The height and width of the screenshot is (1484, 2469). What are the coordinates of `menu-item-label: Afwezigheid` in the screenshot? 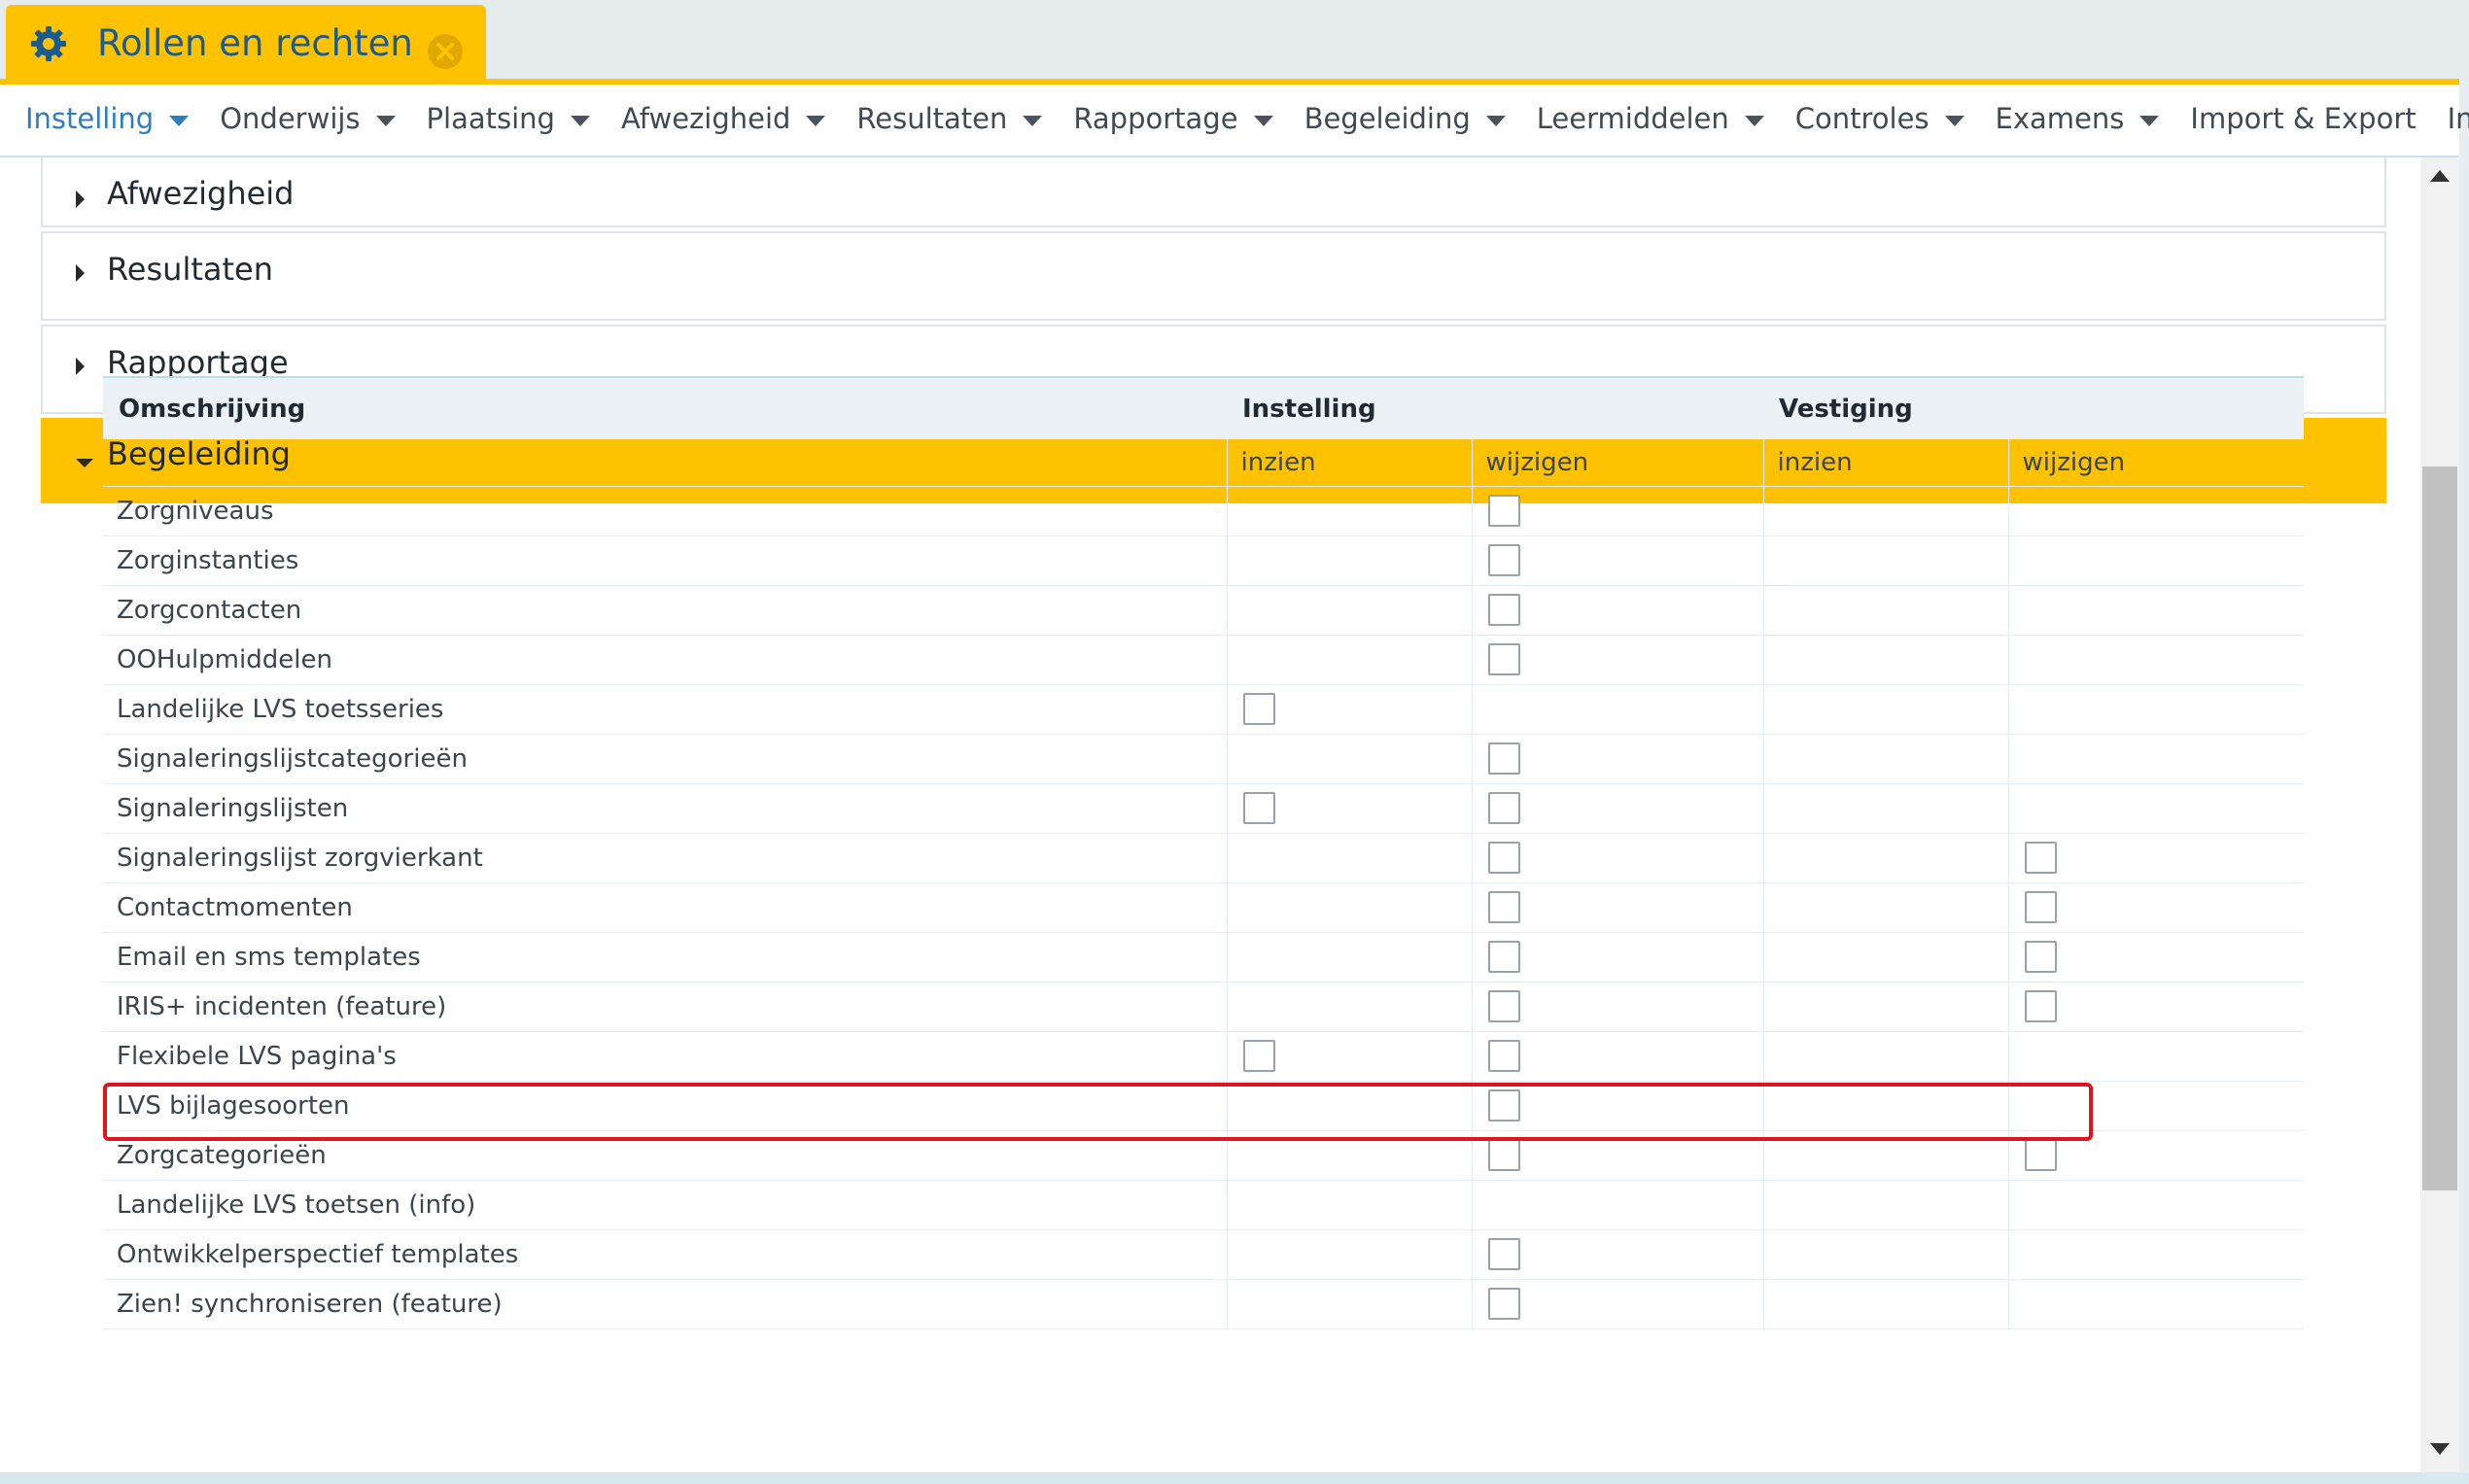 It's located at (705, 118).